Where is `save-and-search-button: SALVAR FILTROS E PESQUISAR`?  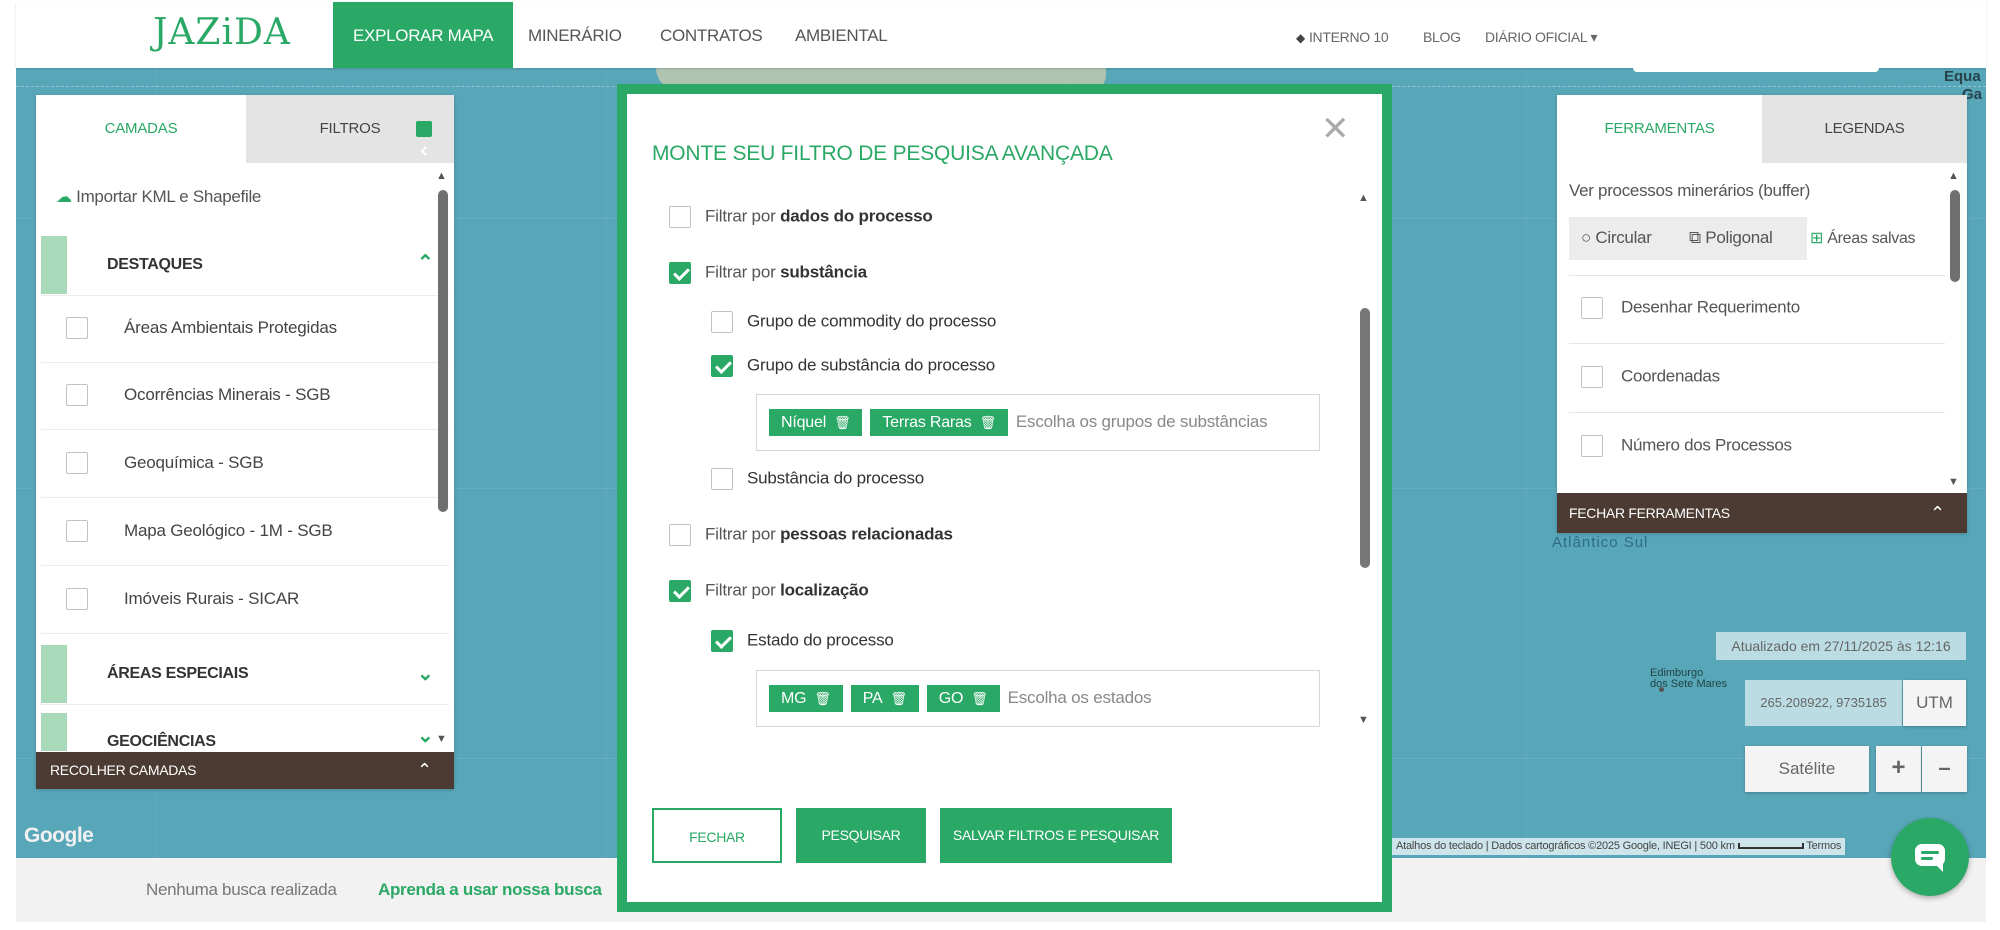 save-and-search-button: SALVAR FILTROS E PESQUISAR is located at coordinates (1056, 835).